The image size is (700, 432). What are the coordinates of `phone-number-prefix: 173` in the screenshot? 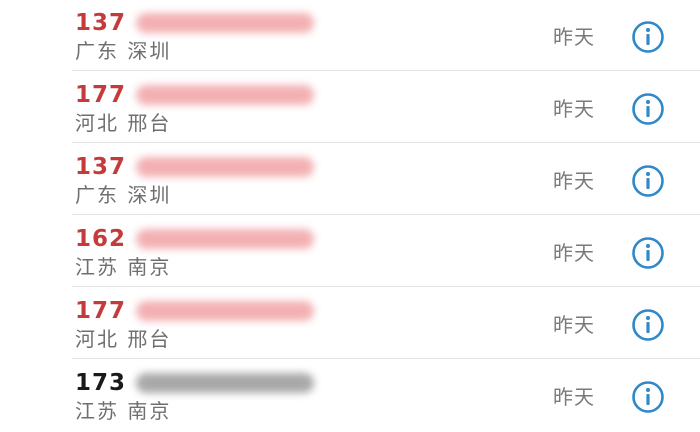 It's located at (101, 383).